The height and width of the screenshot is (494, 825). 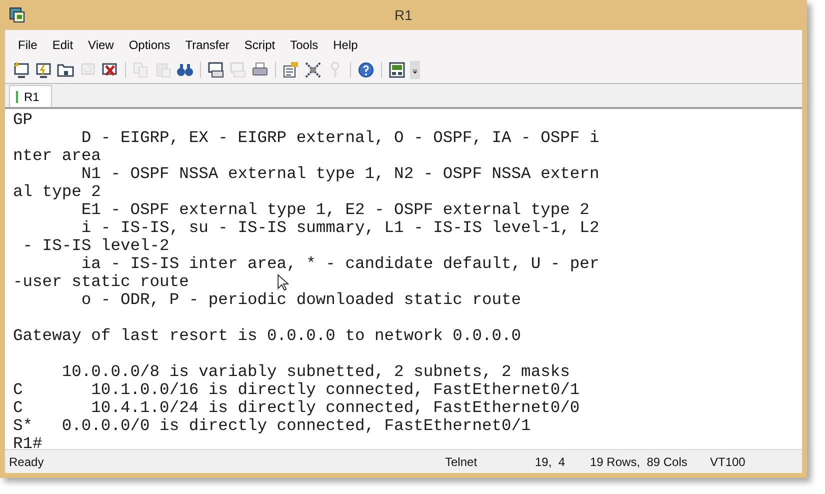 What do you see at coordinates (340, 138) in the screenshot?
I see `terminal-line: D - EIGRP, EX - EIGRP external, O - OSPF, IA - OSPF i` at bounding box center [340, 138].